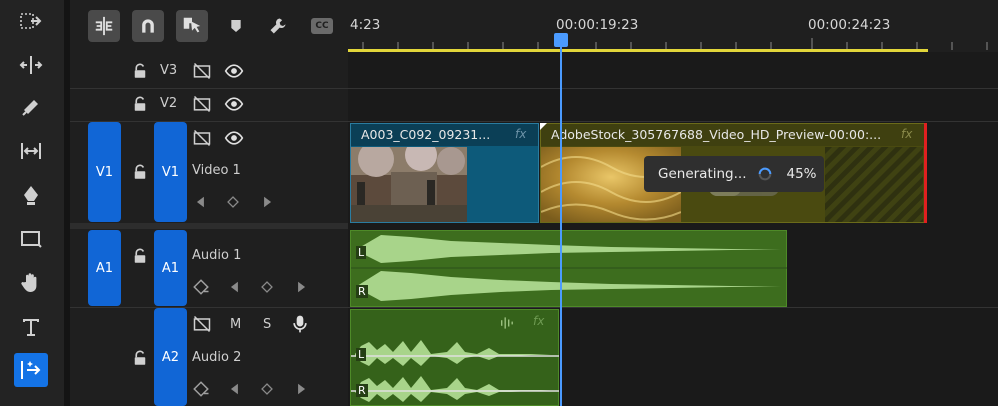 The image size is (998, 406). I want to click on marker-icon, so click(236, 26).